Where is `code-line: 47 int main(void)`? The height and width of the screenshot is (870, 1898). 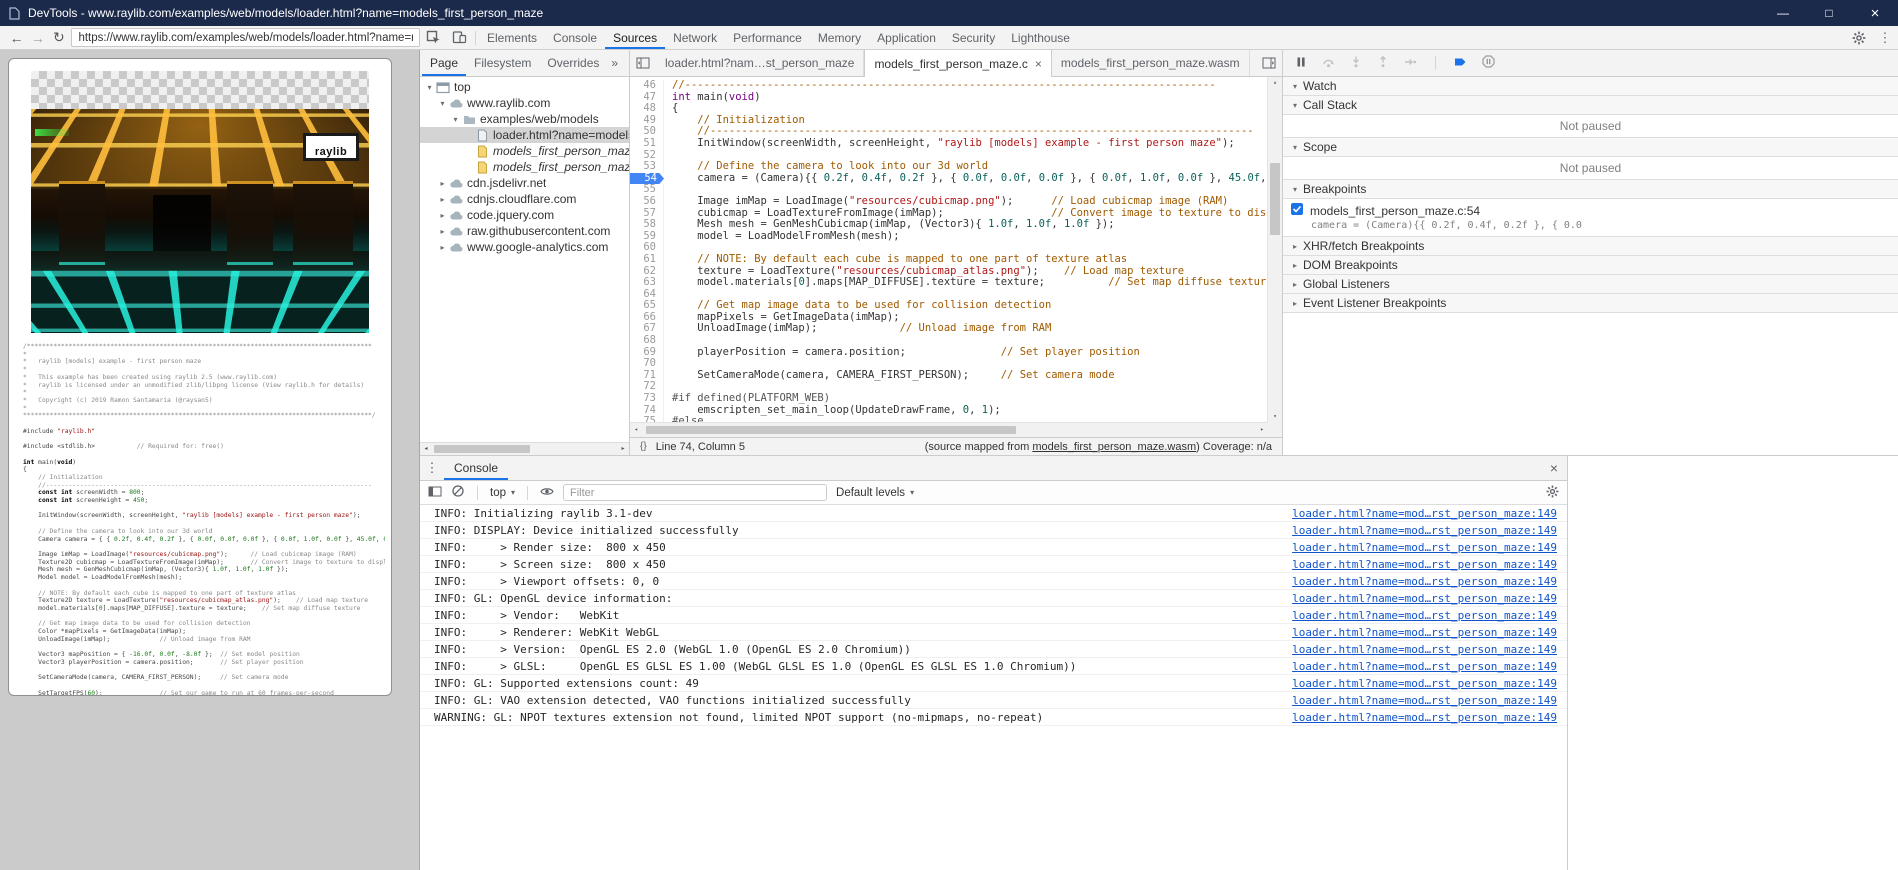
code-line: 47 int main(void) is located at coordinates (956, 97).